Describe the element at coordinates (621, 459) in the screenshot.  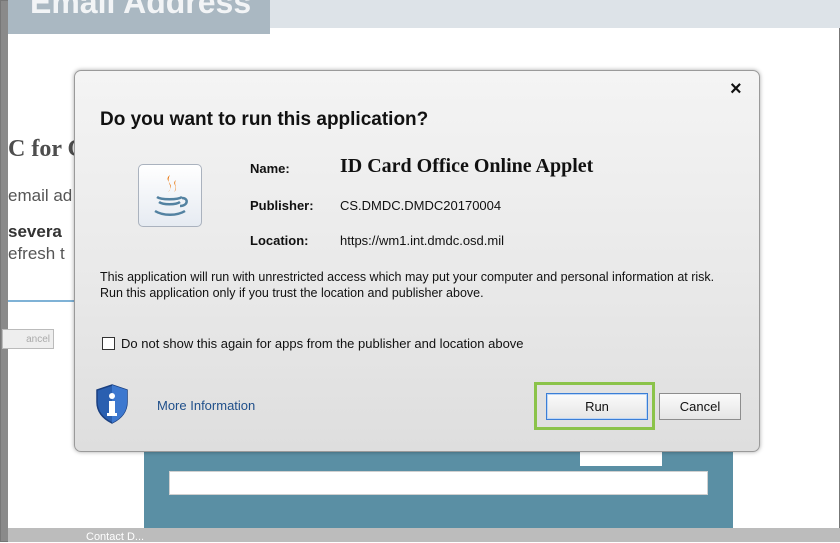
I see `background-panel-tab` at that location.